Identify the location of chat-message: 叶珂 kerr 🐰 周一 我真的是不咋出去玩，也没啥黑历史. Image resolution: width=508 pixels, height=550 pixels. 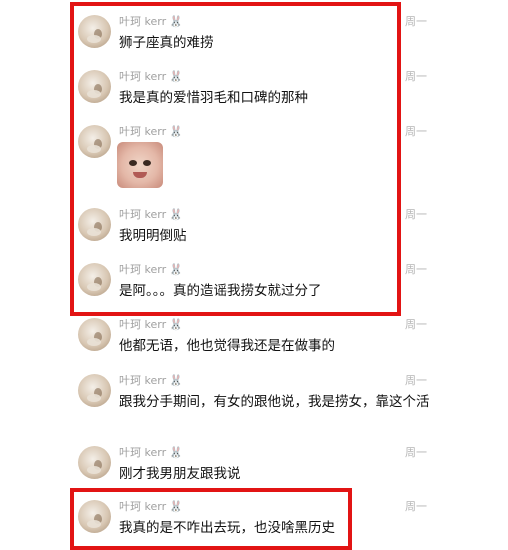
(254, 525).